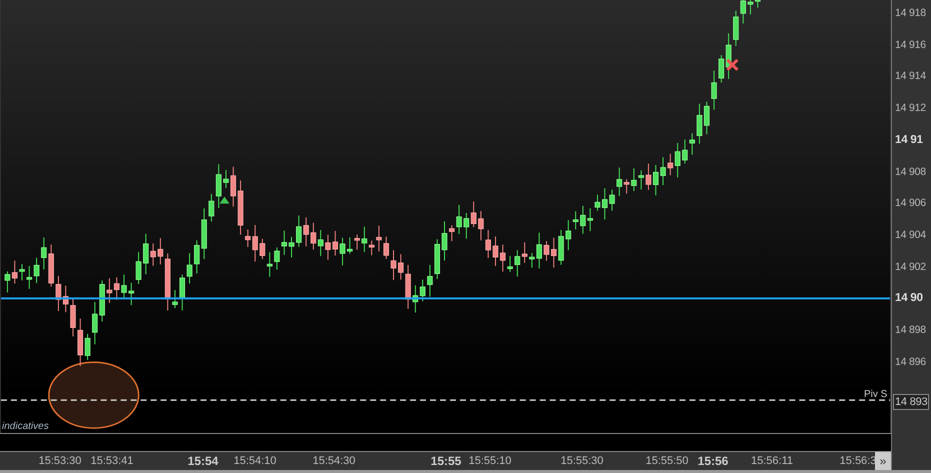 The image size is (931, 473). What do you see at coordinates (910, 330) in the screenshot?
I see `price-label: 14 898` at bounding box center [910, 330].